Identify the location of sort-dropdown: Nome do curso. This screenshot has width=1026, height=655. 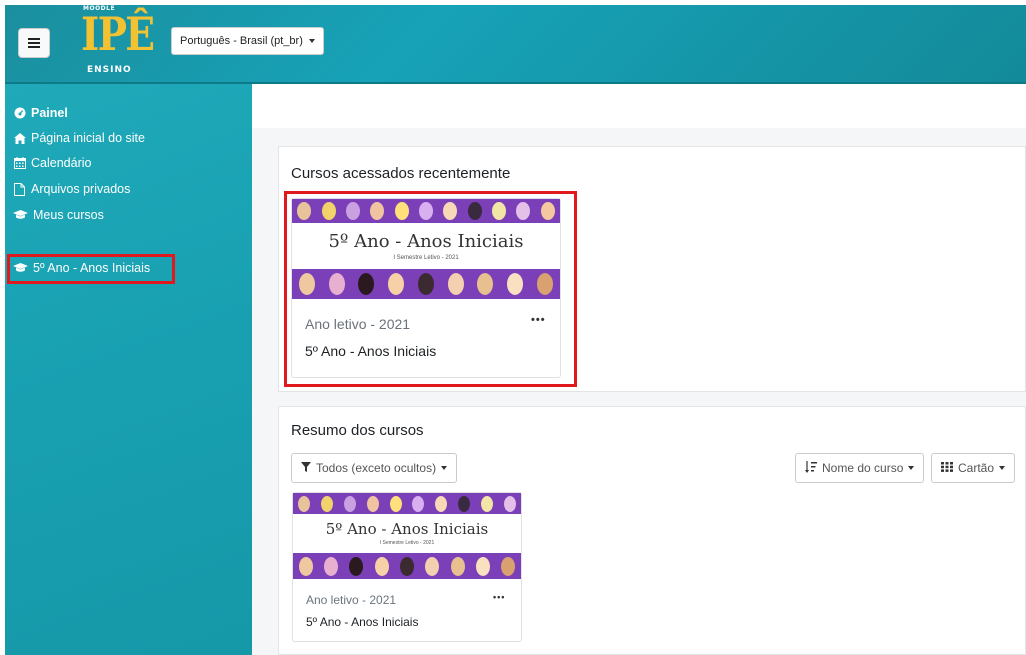
(860, 468).